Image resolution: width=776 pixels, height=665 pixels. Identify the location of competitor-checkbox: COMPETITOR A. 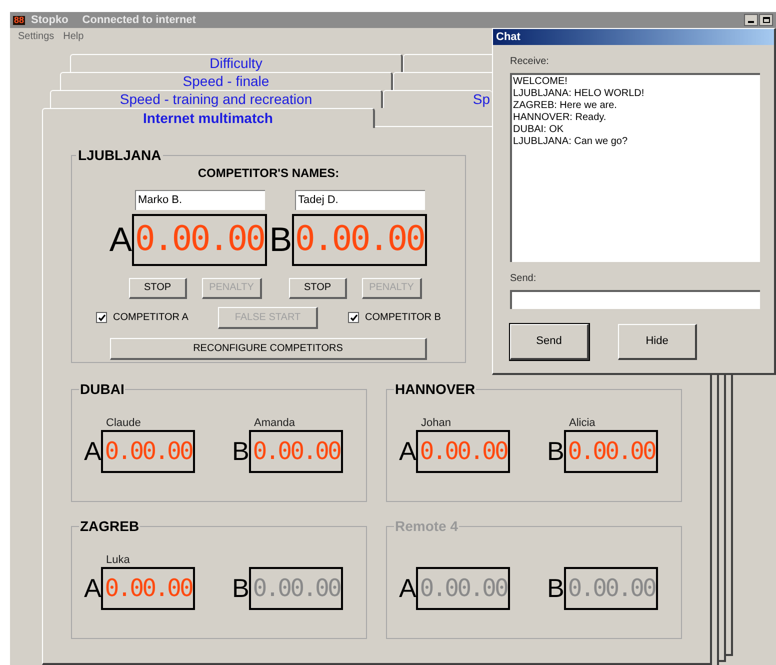
(142, 318).